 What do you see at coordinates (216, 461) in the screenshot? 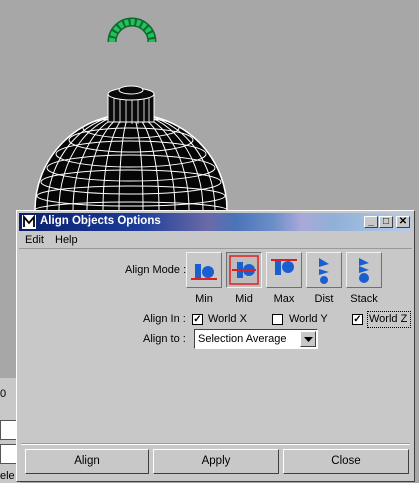
I see `apply-button: Apply` at bounding box center [216, 461].